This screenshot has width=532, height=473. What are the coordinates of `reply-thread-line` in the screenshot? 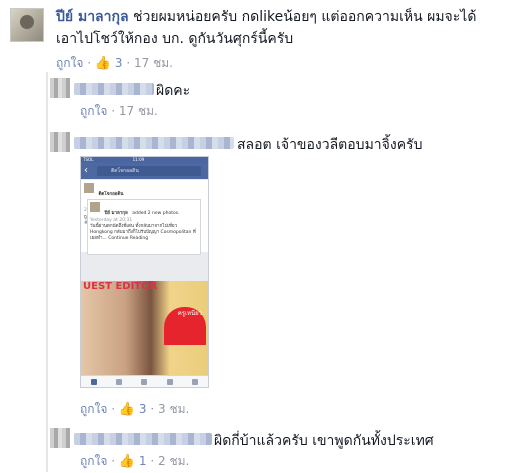 It's located at (47, 272).